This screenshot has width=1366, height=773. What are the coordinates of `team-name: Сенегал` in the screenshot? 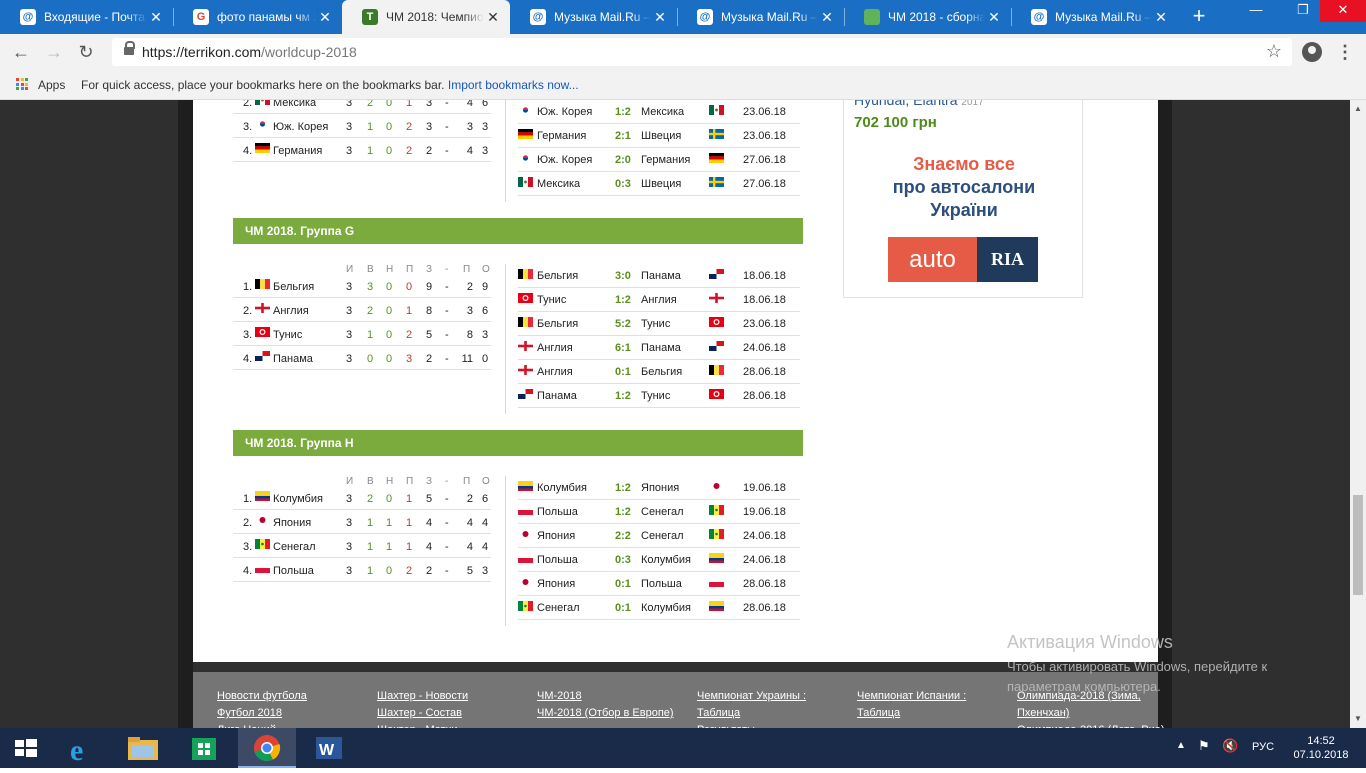 It's located at (294, 547).